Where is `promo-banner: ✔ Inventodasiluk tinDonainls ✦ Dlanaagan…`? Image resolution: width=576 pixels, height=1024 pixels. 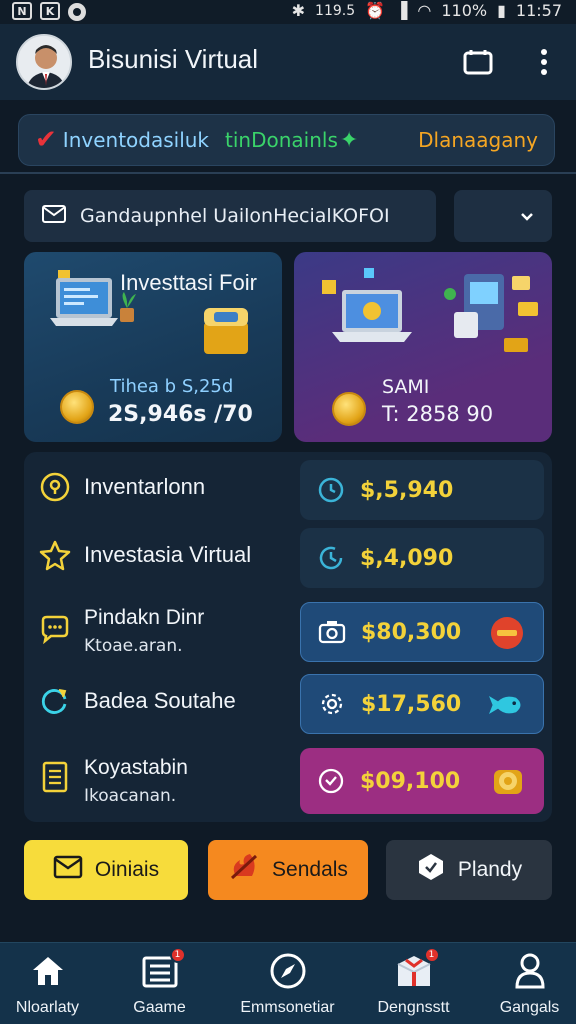 promo-banner: ✔ Inventodasiluk tinDonainls ✦ Dlanaagan… is located at coordinates (286, 140).